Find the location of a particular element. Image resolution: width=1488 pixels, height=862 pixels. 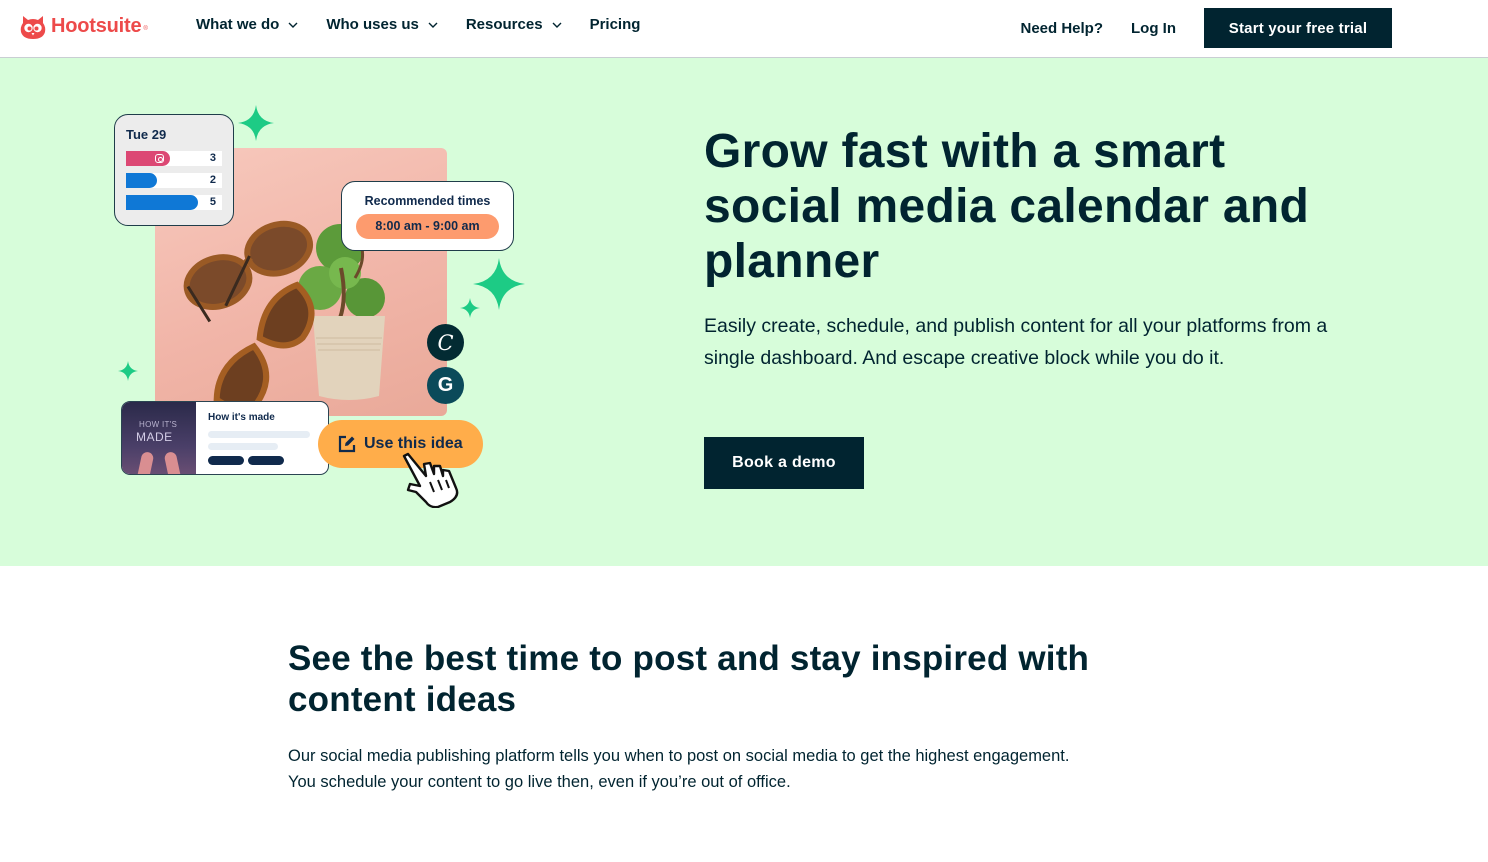

recommended-times-card: Recommended times 8:00 am - 9:00 am is located at coordinates (427, 216).